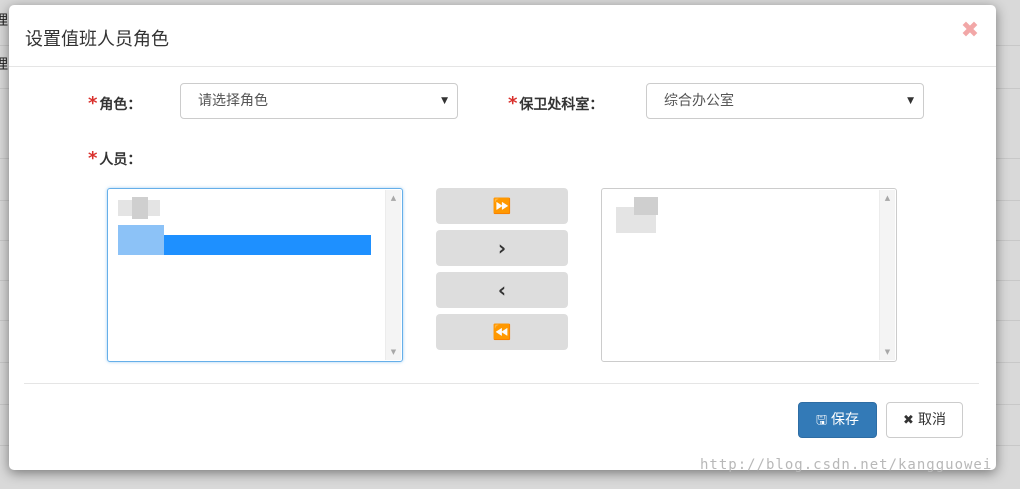 The image size is (1020, 489). What do you see at coordinates (561, 105) in the screenshot?
I see `dept-label: 保卫处科室：` at bounding box center [561, 105].